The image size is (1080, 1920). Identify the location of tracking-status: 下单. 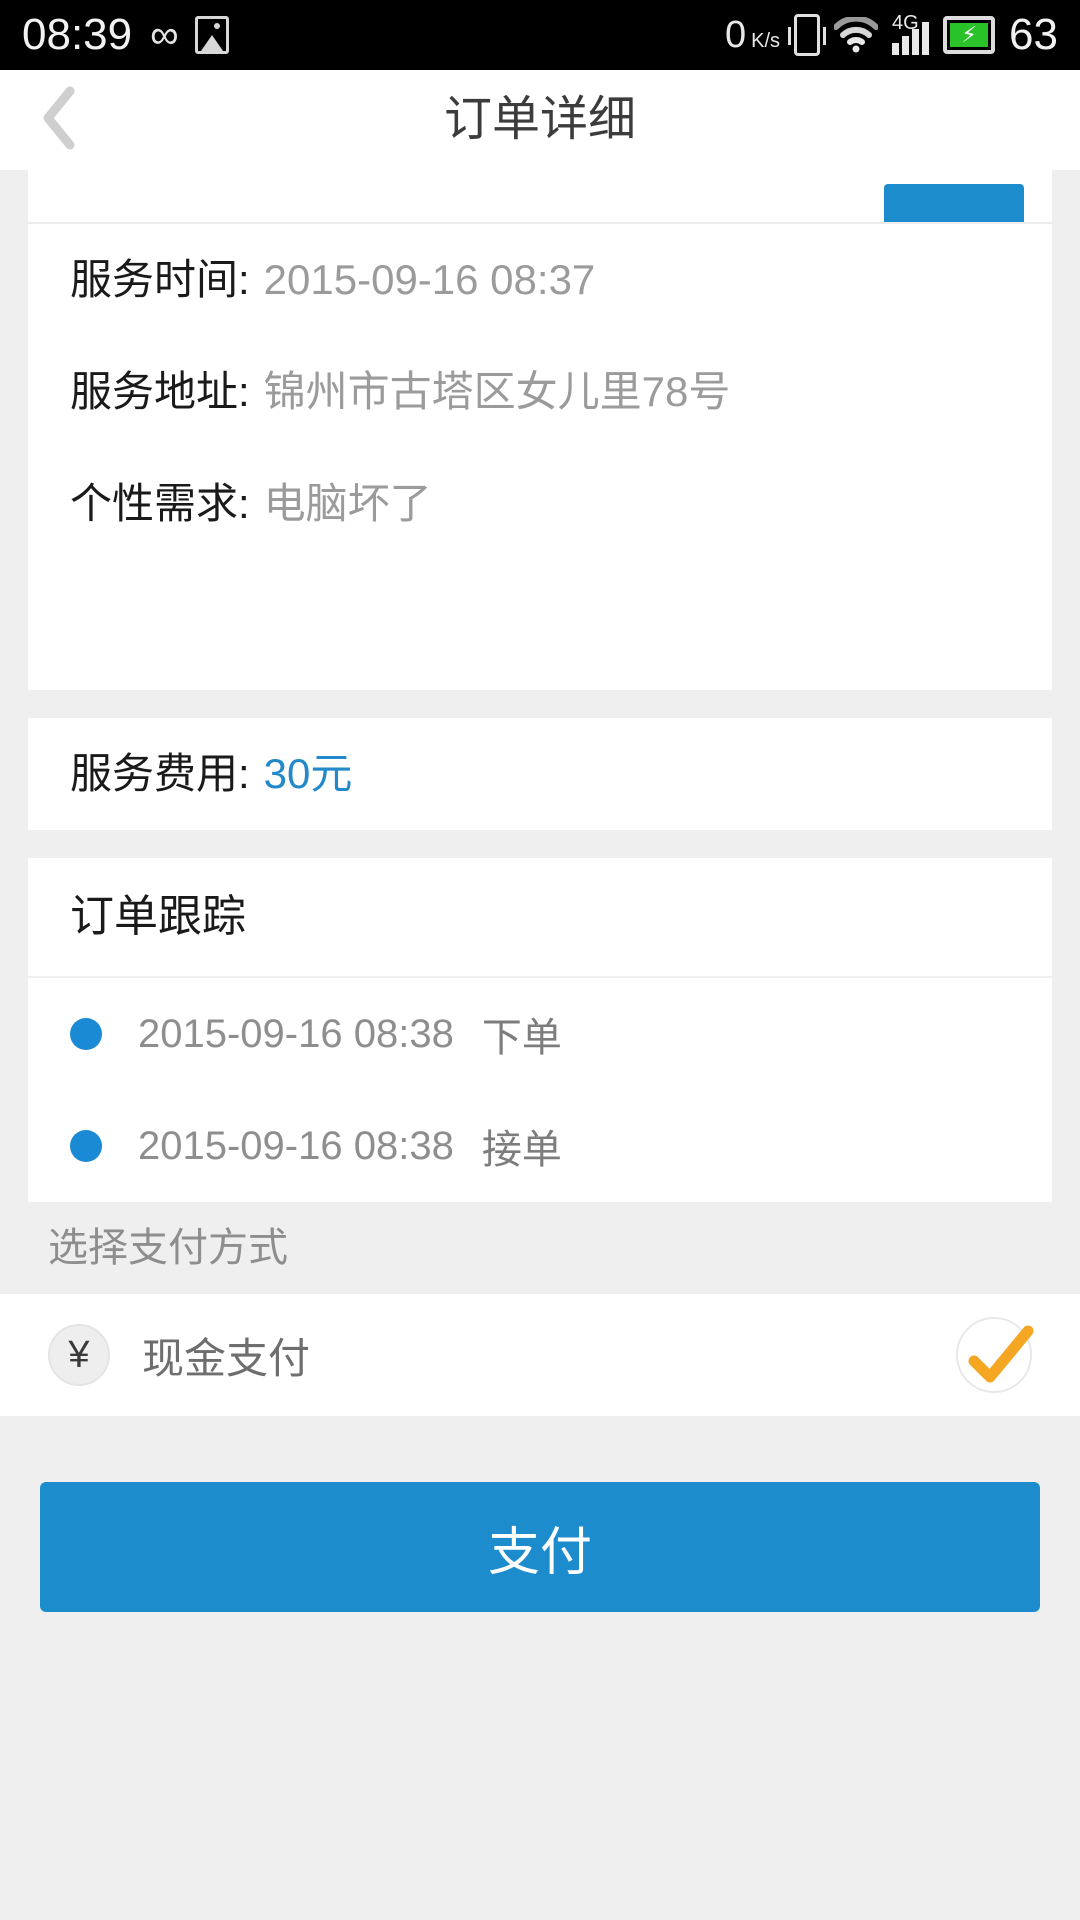
(521, 1038).